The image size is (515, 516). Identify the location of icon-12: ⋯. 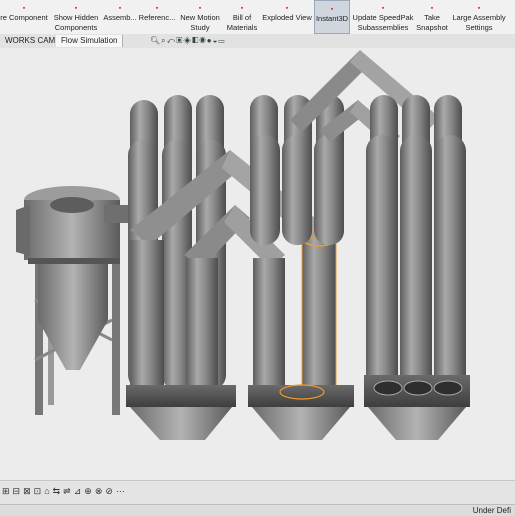
(122, 491).